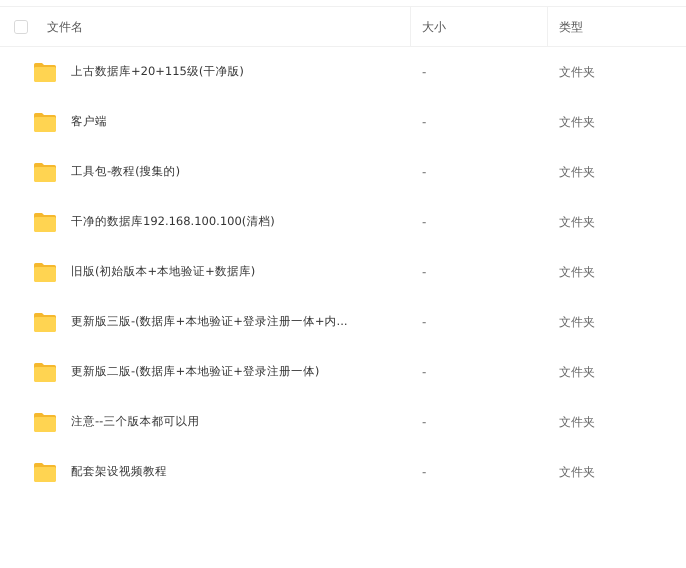  I want to click on column-header: 大小, so click(434, 27).